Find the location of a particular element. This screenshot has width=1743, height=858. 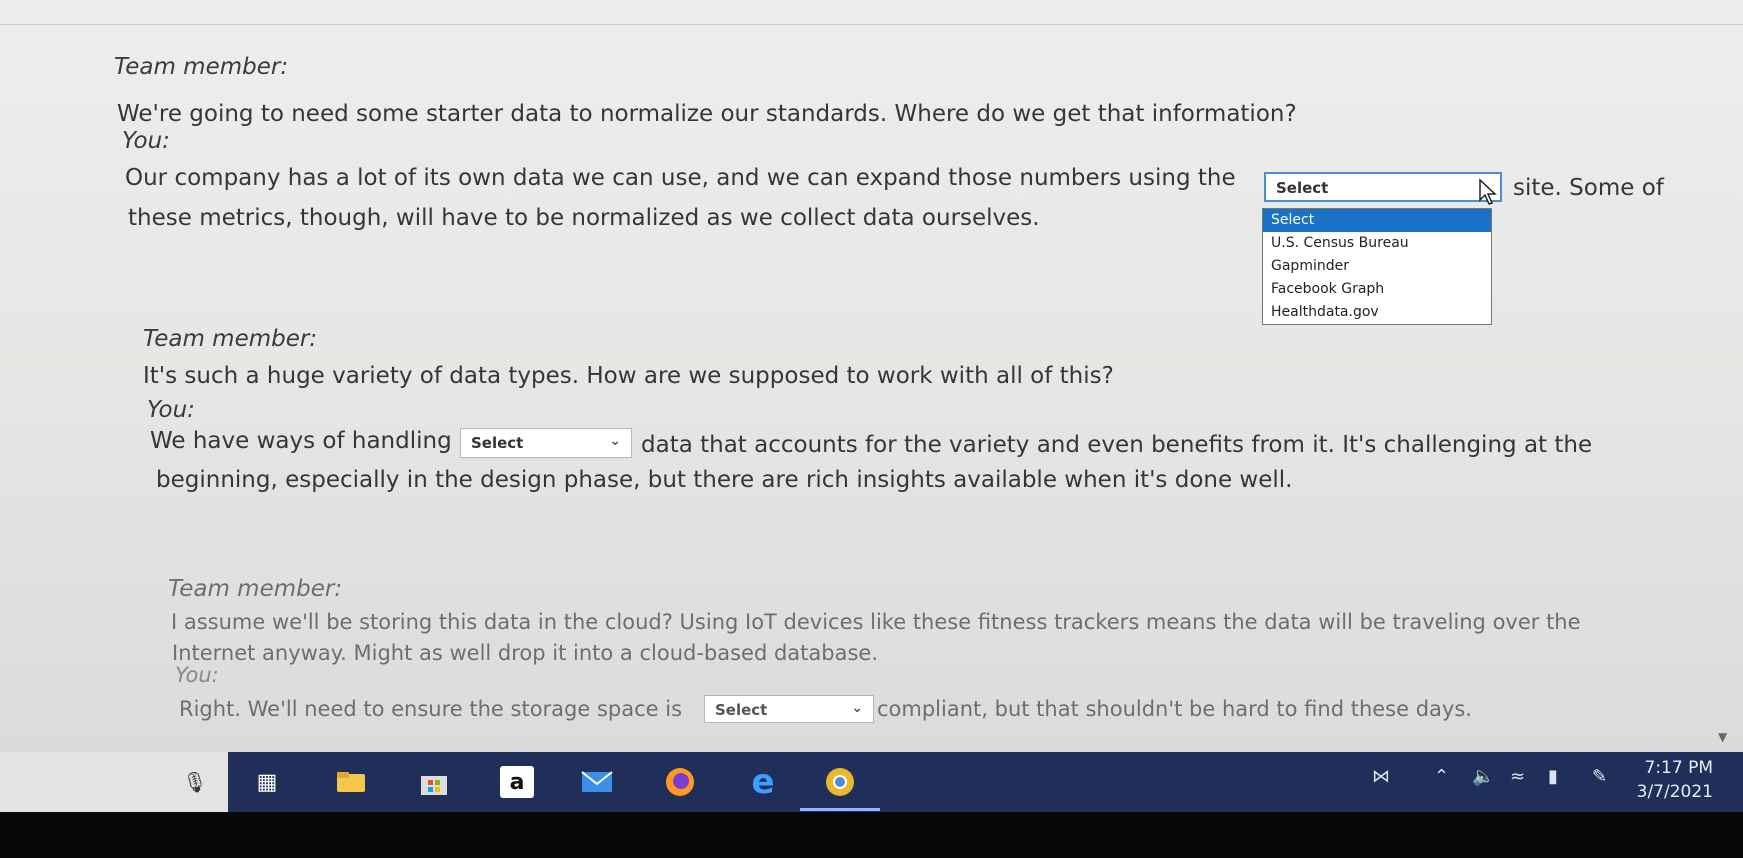

chrome-icon is located at coordinates (840, 782).